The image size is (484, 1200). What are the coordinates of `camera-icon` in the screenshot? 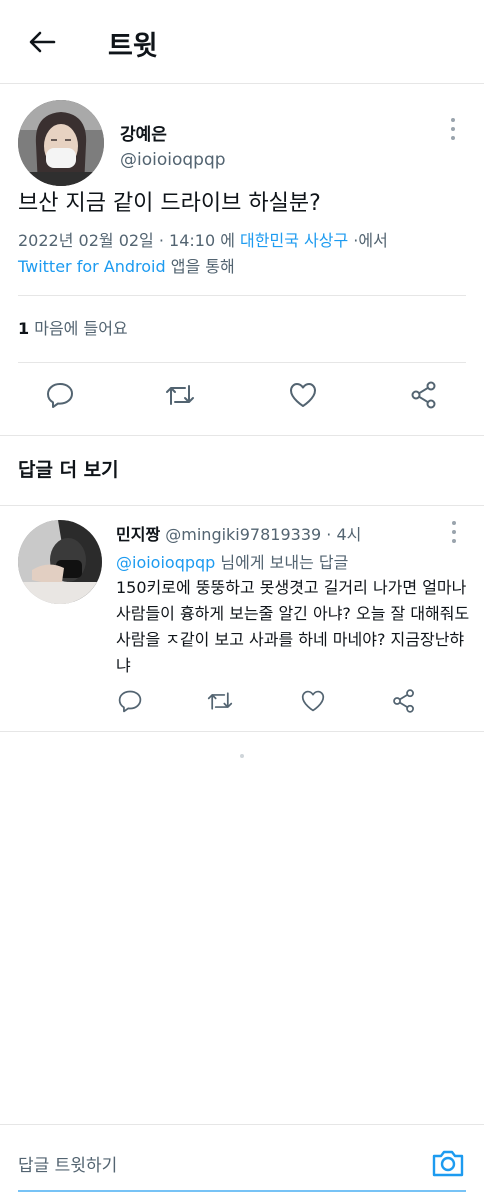 It's located at (448, 1163).